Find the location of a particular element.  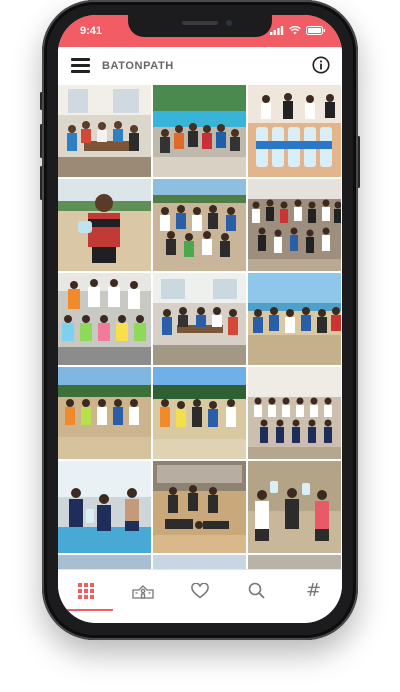

speaker is located at coordinates (200, 23).